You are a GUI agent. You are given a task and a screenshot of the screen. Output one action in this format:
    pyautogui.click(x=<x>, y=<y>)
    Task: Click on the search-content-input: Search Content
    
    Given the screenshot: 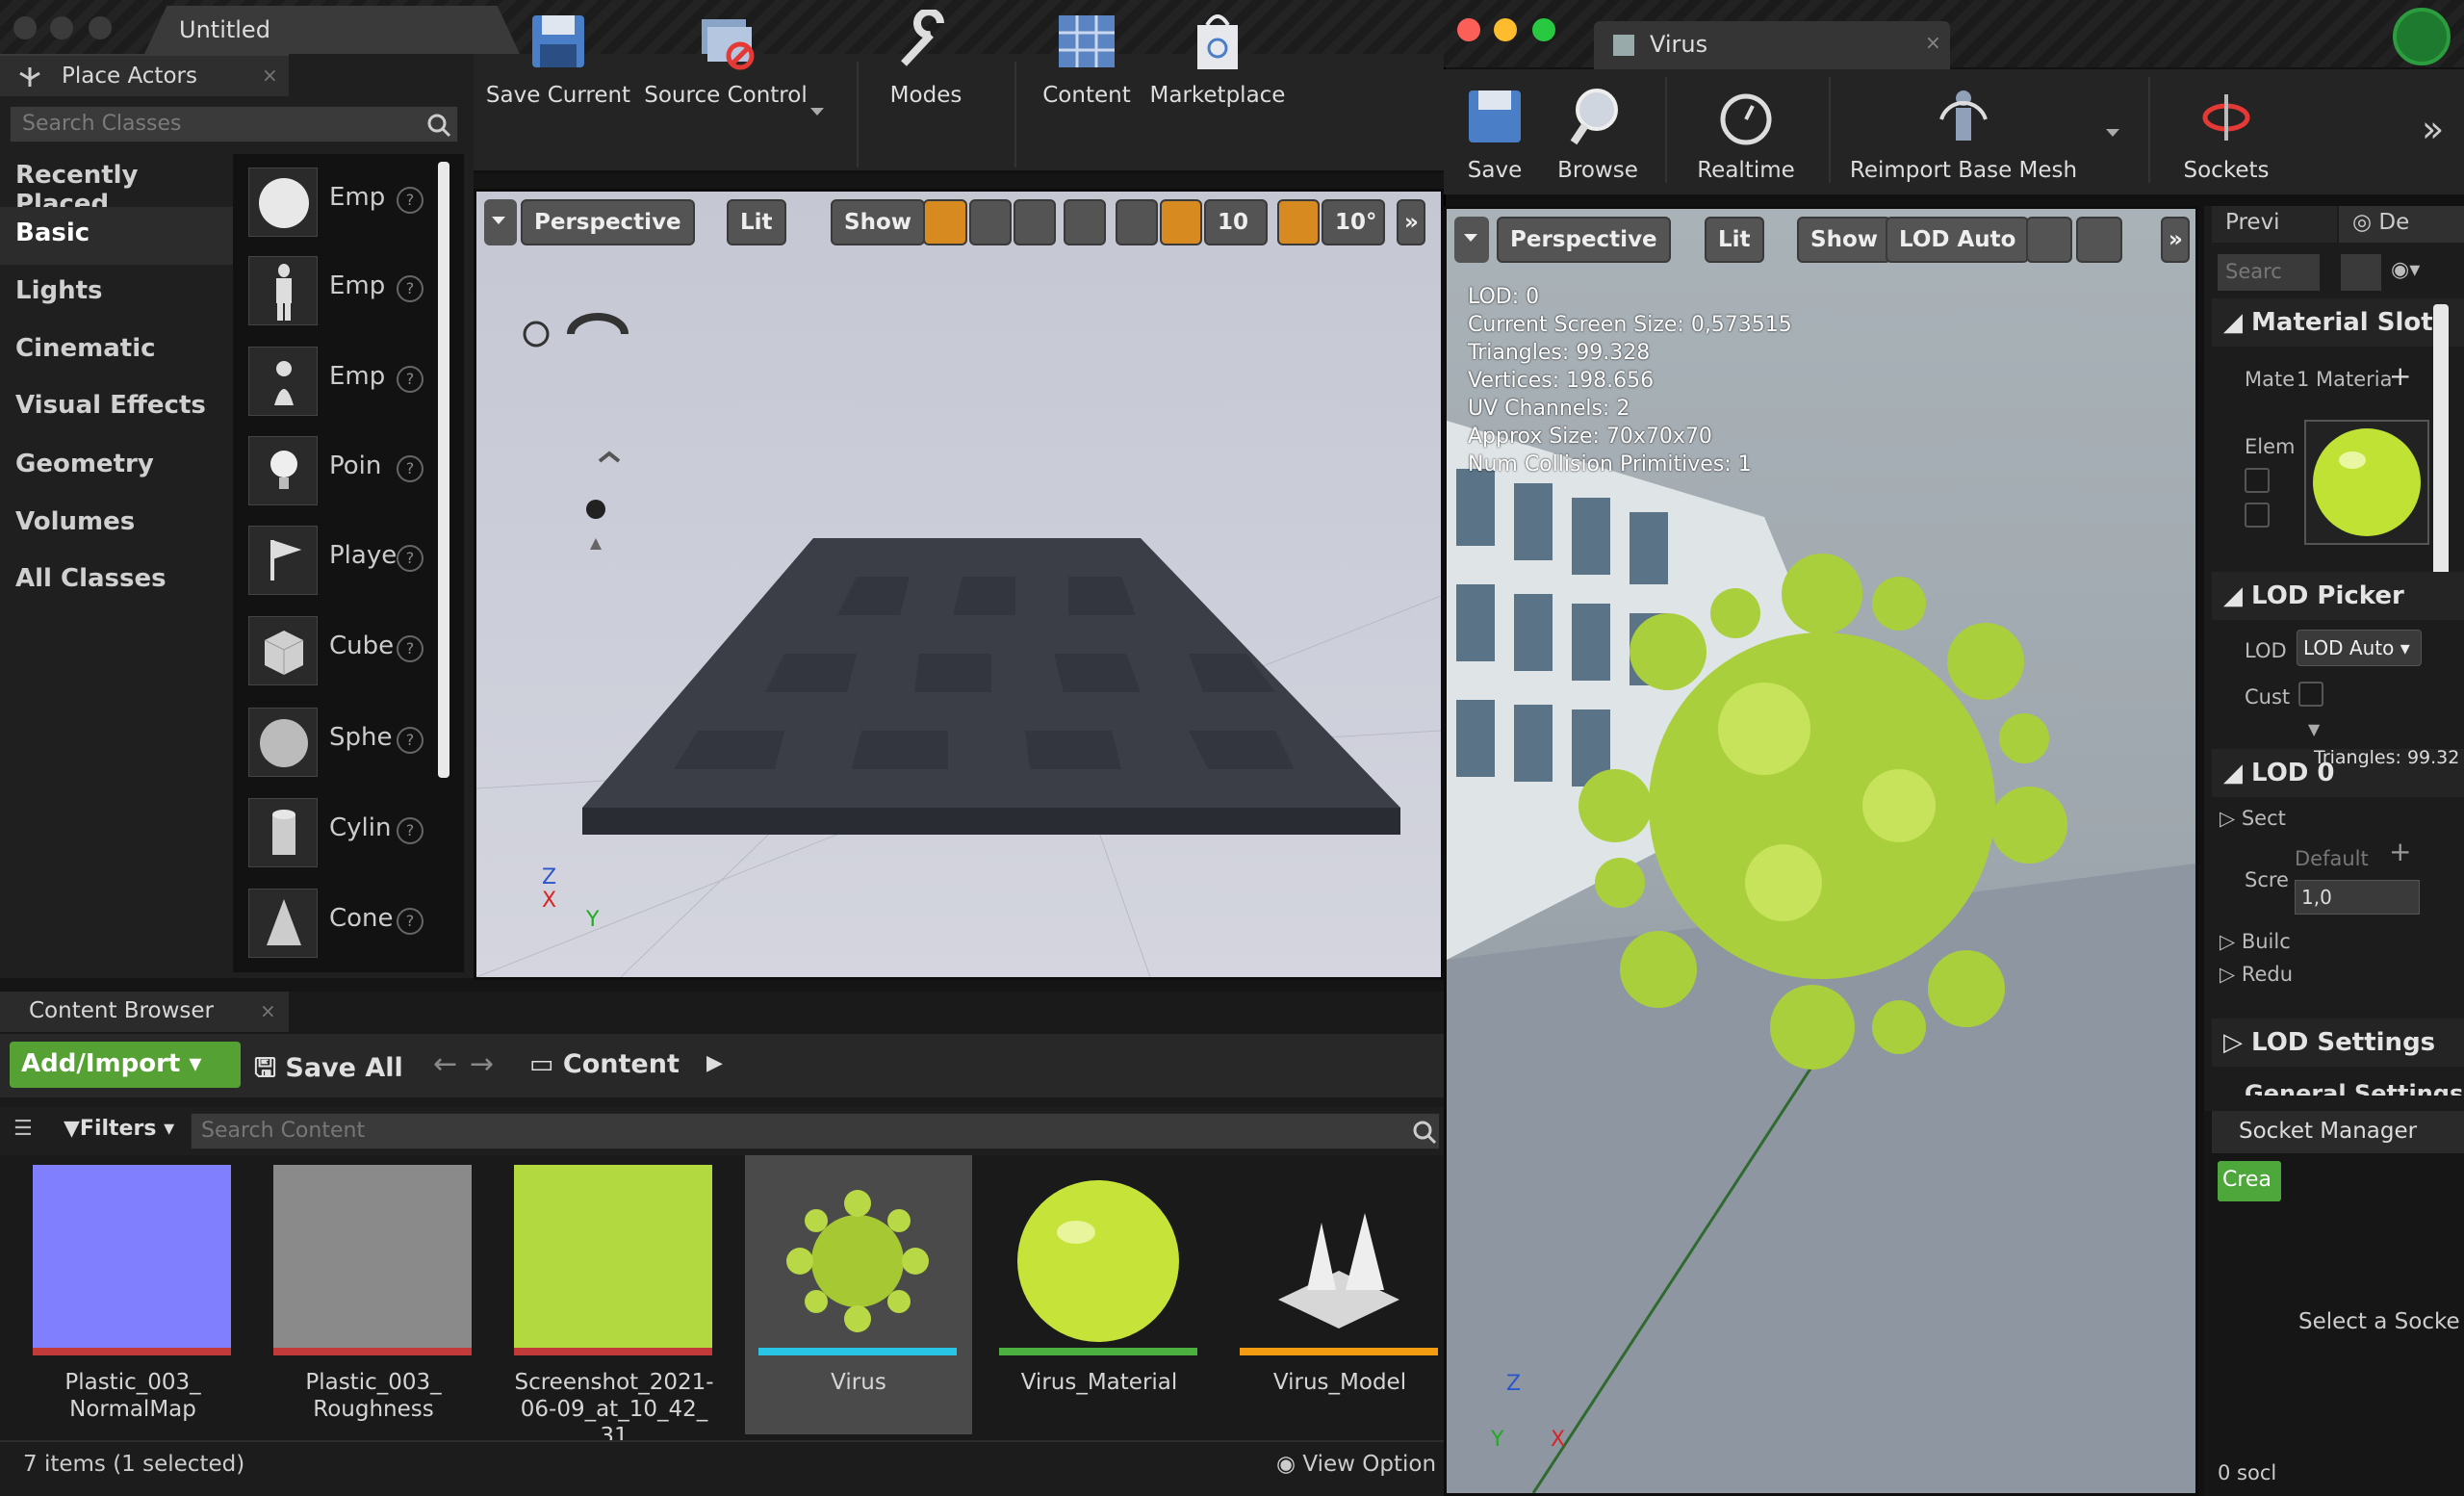 What is the action you would take?
    pyautogui.click(x=815, y=1131)
    